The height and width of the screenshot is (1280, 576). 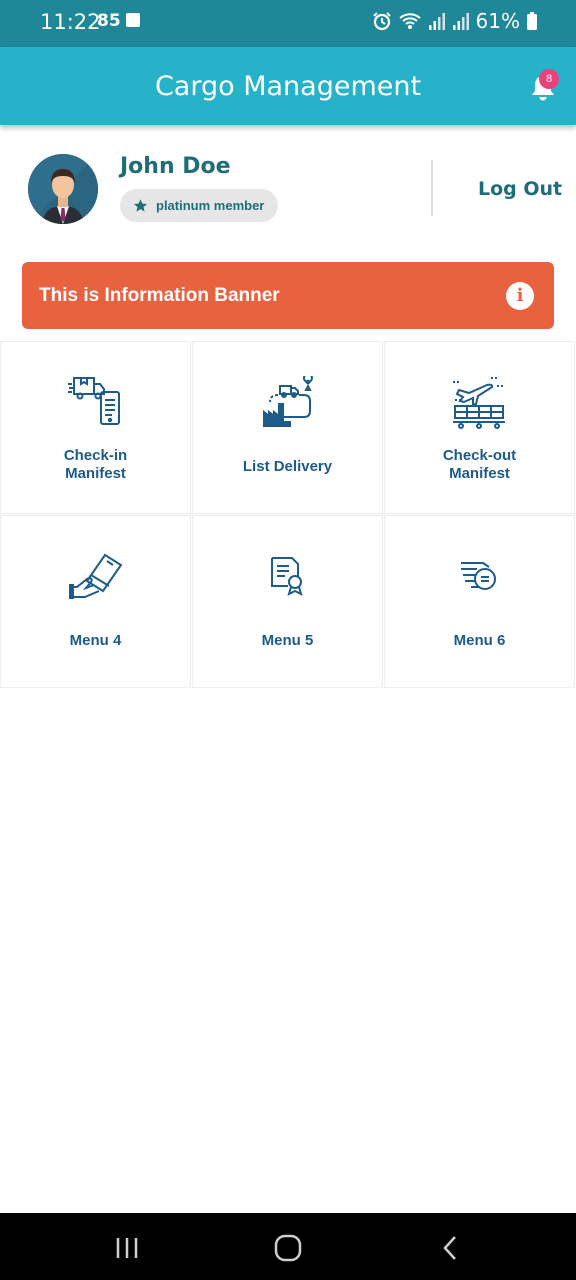 I want to click on status-bar: 11:22 85 61%, so click(x=288, y=23).